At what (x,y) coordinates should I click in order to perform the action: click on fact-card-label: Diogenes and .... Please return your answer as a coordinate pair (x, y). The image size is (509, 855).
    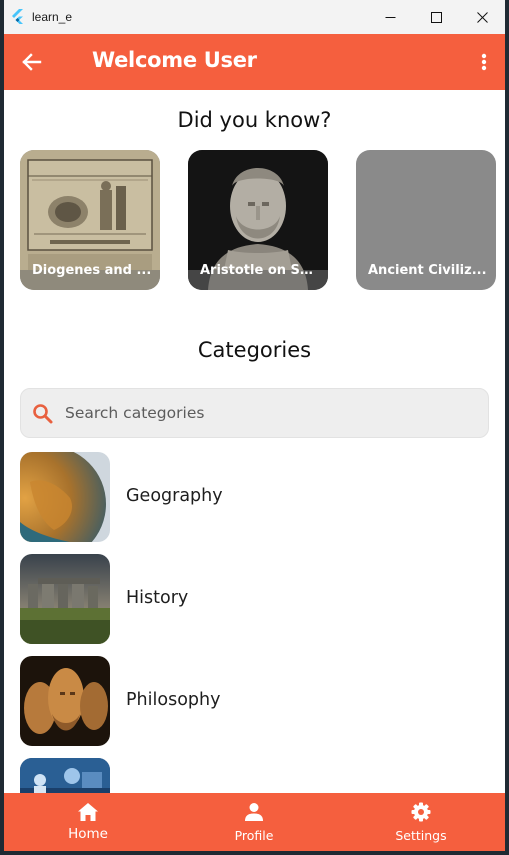
    Looking at the image, I should click on (92, 270).